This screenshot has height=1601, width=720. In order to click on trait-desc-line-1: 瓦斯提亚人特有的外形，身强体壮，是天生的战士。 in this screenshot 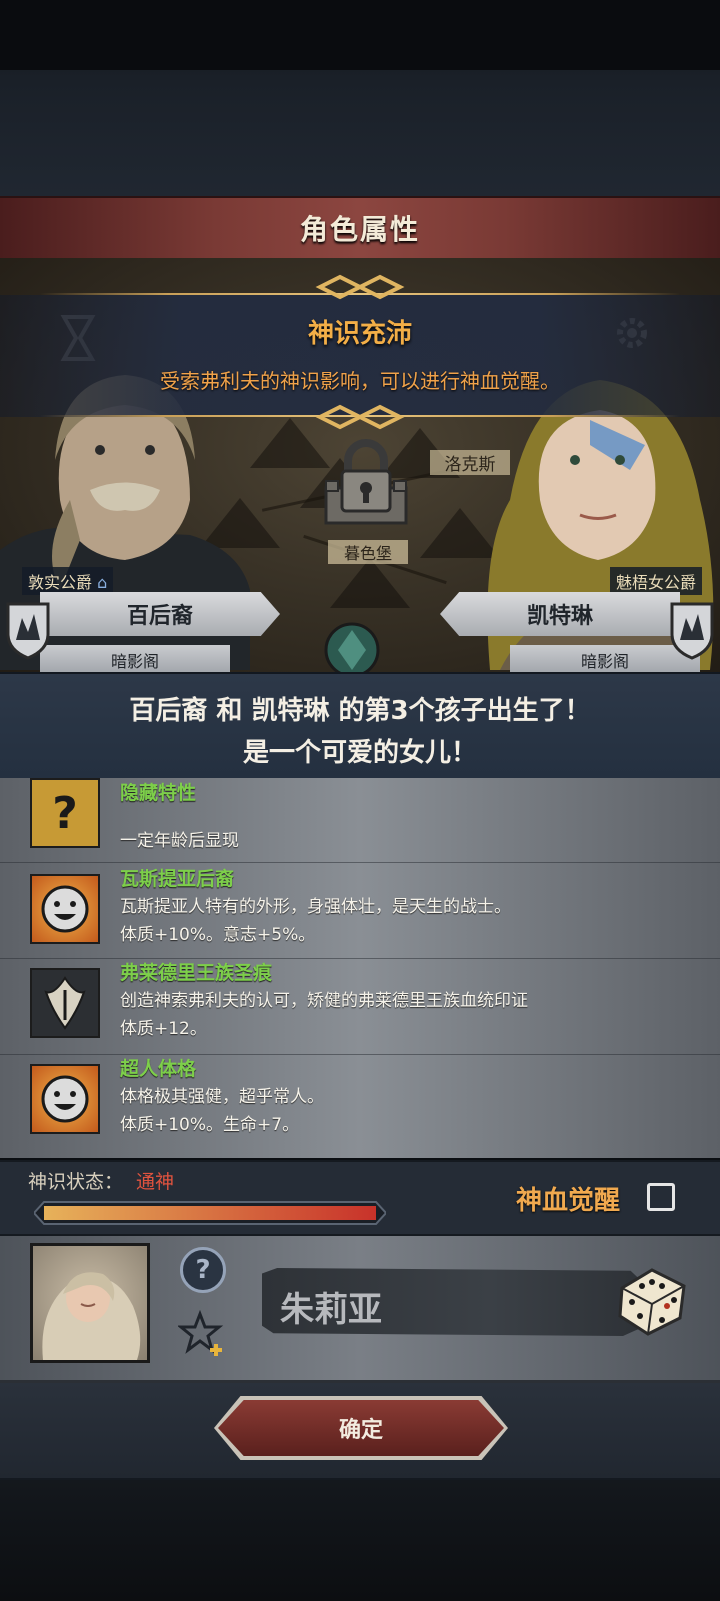, I will do `click(315, 907)`.